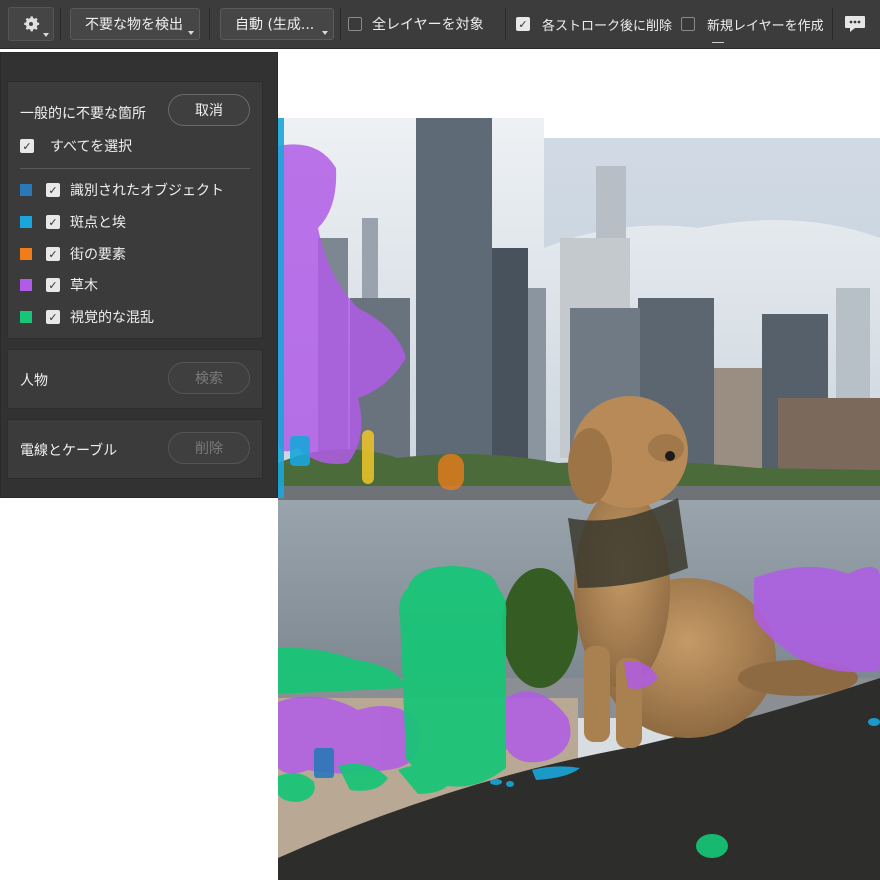 The width and height of the screenshot is (880, 890). I want to click on cancel-button: 取消, so click(209, 110).